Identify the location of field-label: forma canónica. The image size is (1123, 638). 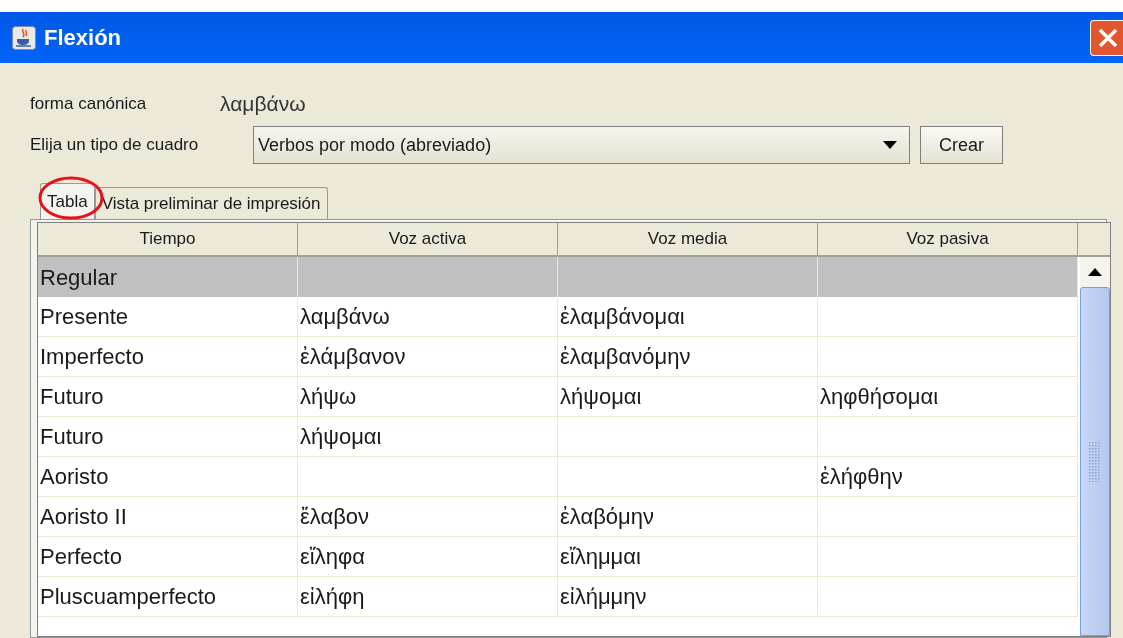
(89, 104).